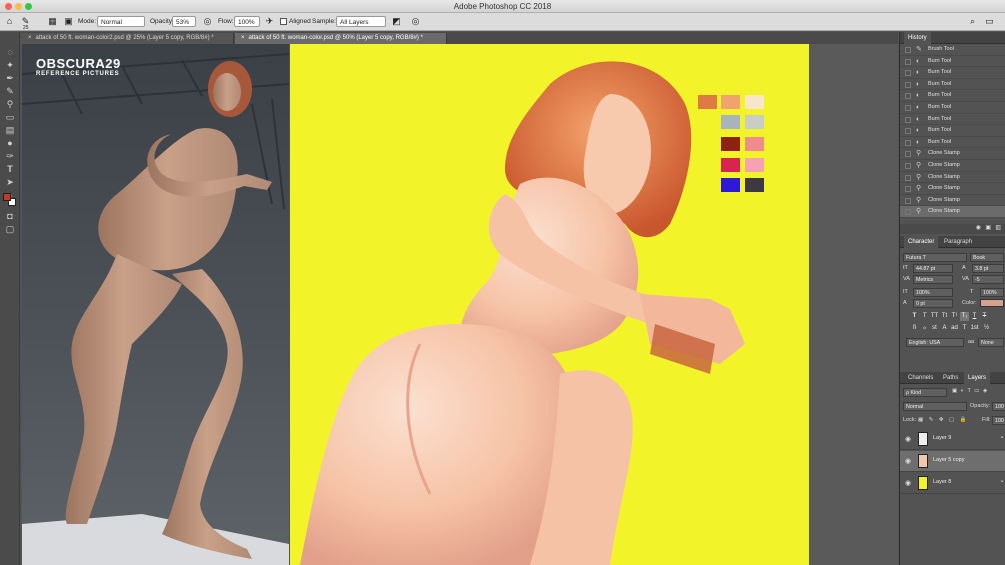 The height and width of the screenshot is (565, 1005). I want to click on blend-mode-select: Normal, so click(935, 406).